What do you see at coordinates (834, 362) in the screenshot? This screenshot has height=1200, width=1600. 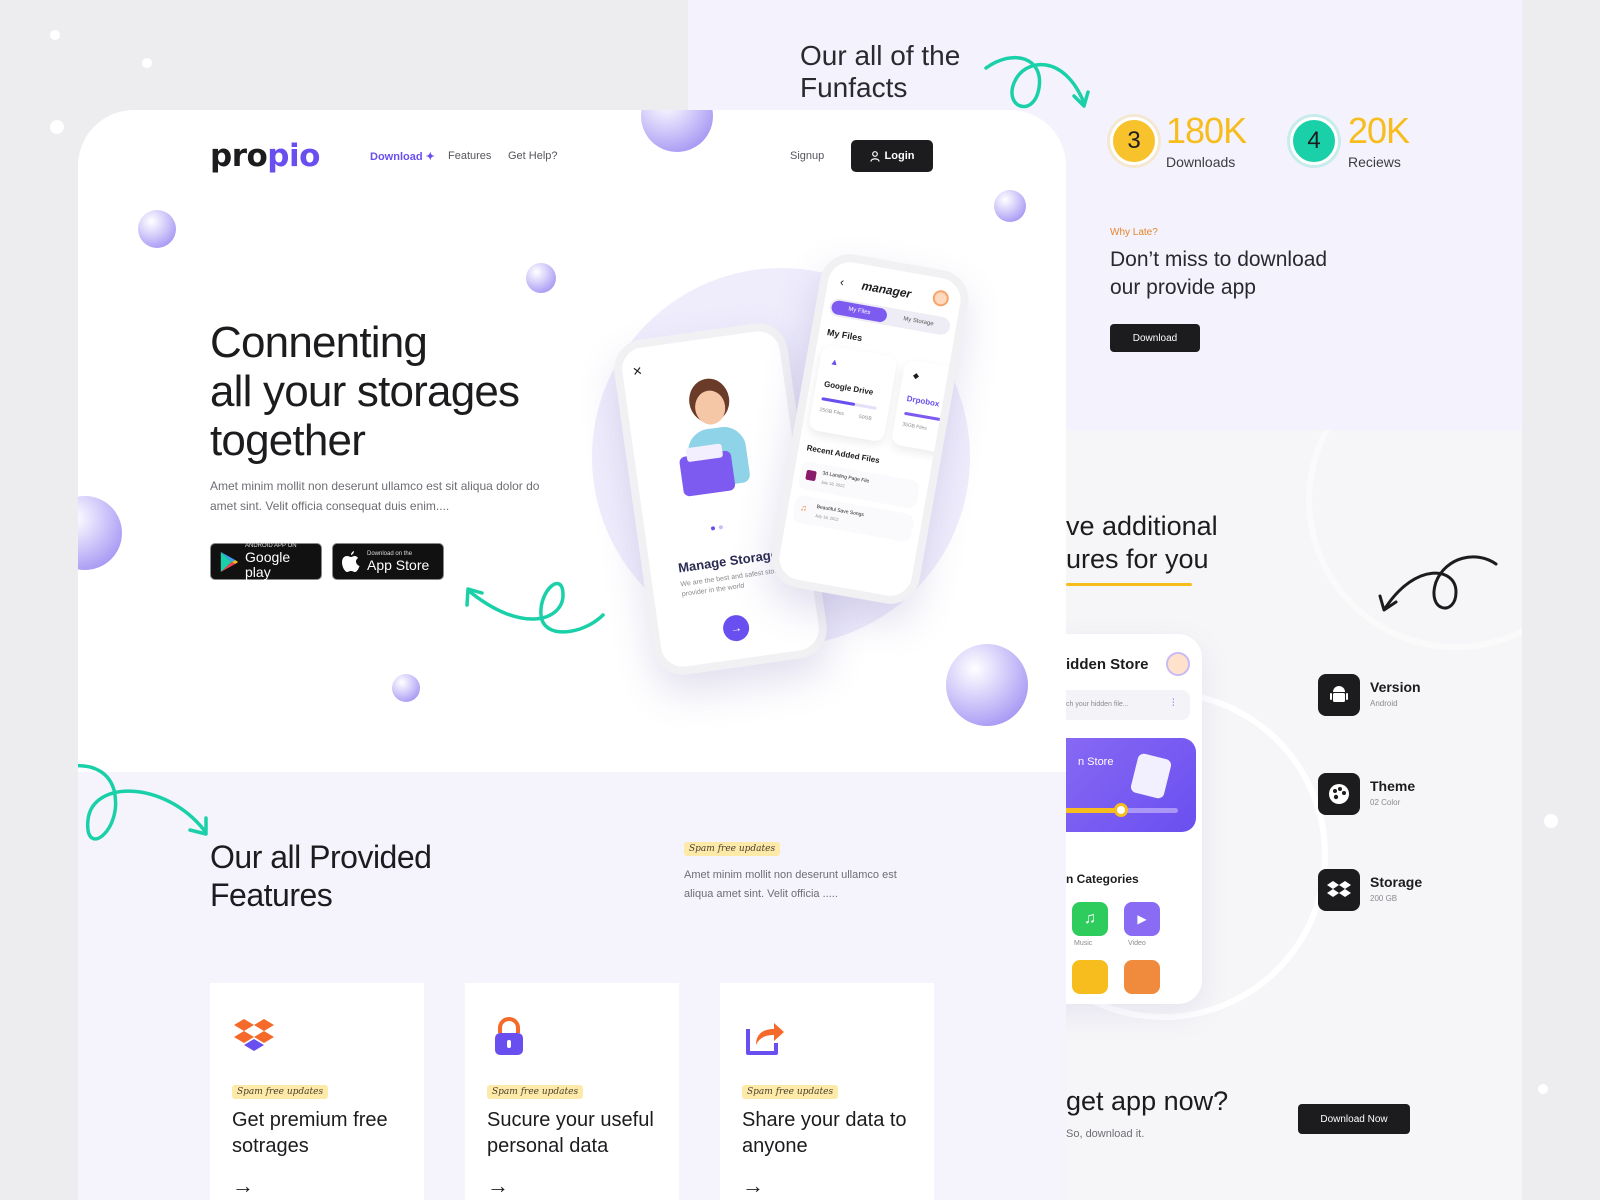 I see `drive-icon: ▲` at bounding box center [834, 362].